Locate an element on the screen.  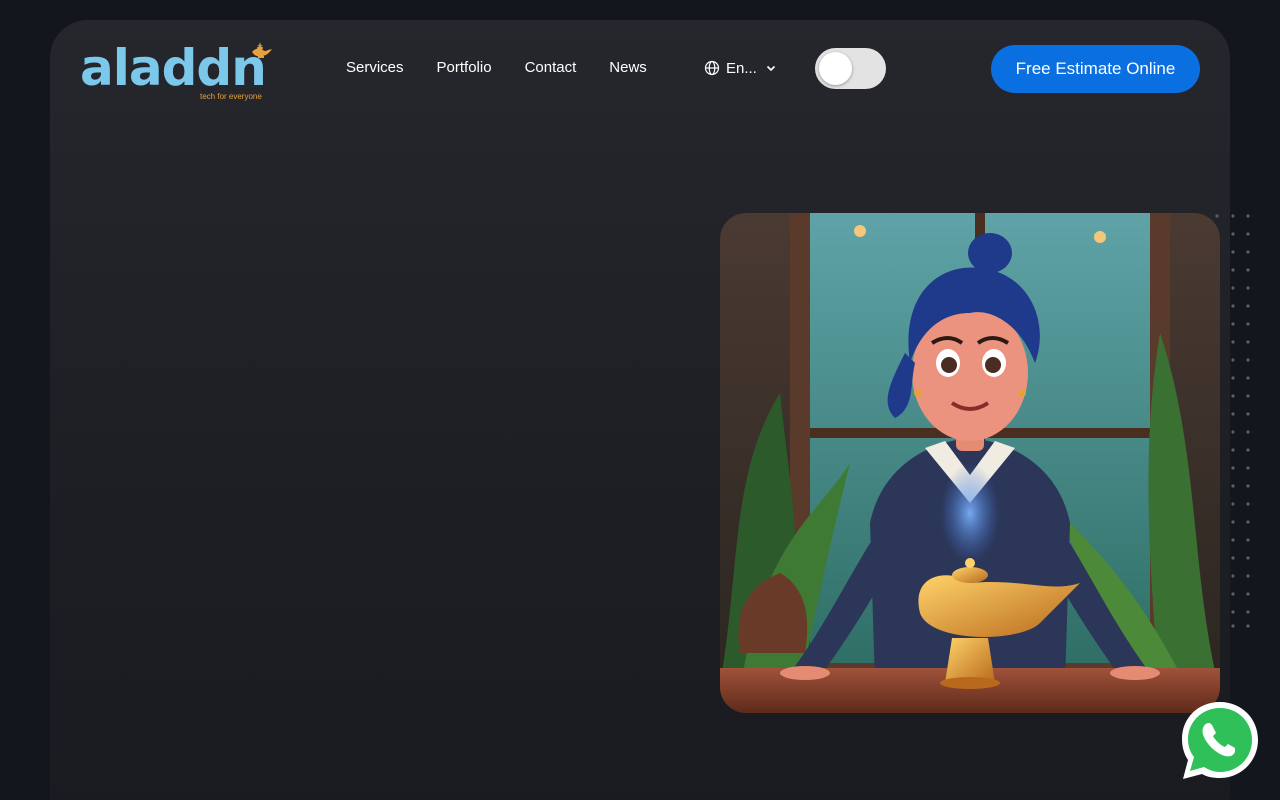
magic-lamp-icon is located at coordinates (262, 50).